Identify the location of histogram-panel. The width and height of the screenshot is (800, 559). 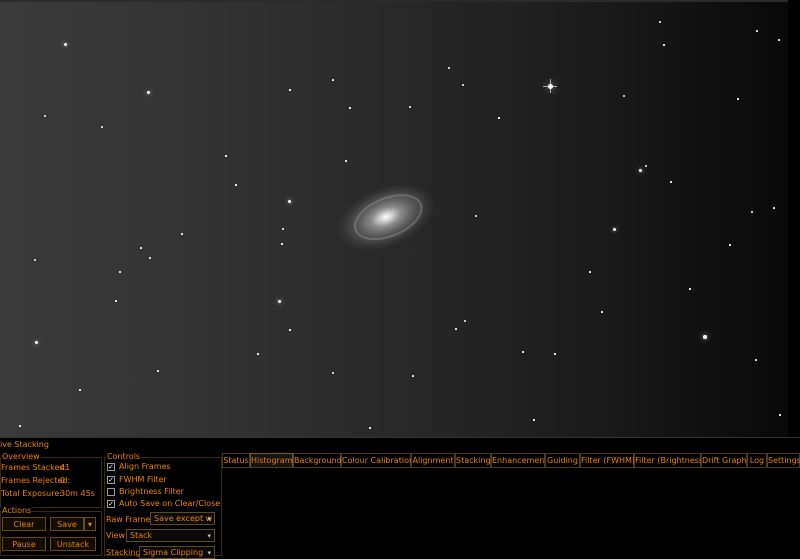
(511, 511).